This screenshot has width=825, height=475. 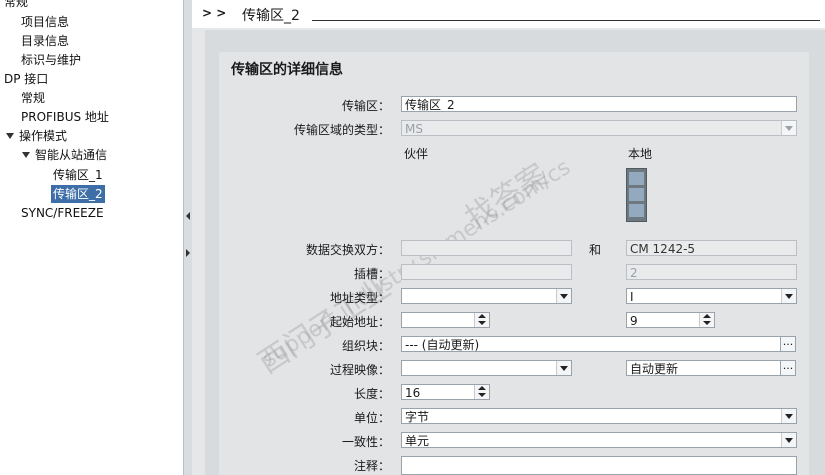 What do you see at coordinates (599, 104) in the screenshot?
I see `transfer-area-name-input: 传输区_2` at bounding box center [599, 104].